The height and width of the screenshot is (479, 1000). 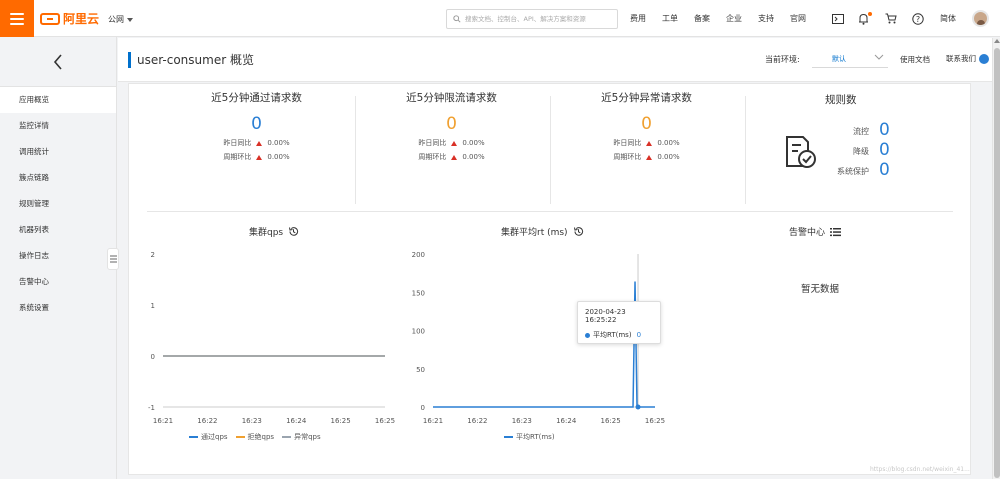 I want to click on sidebar-item-monitor: 监控详情, so click(x=58, y=126).